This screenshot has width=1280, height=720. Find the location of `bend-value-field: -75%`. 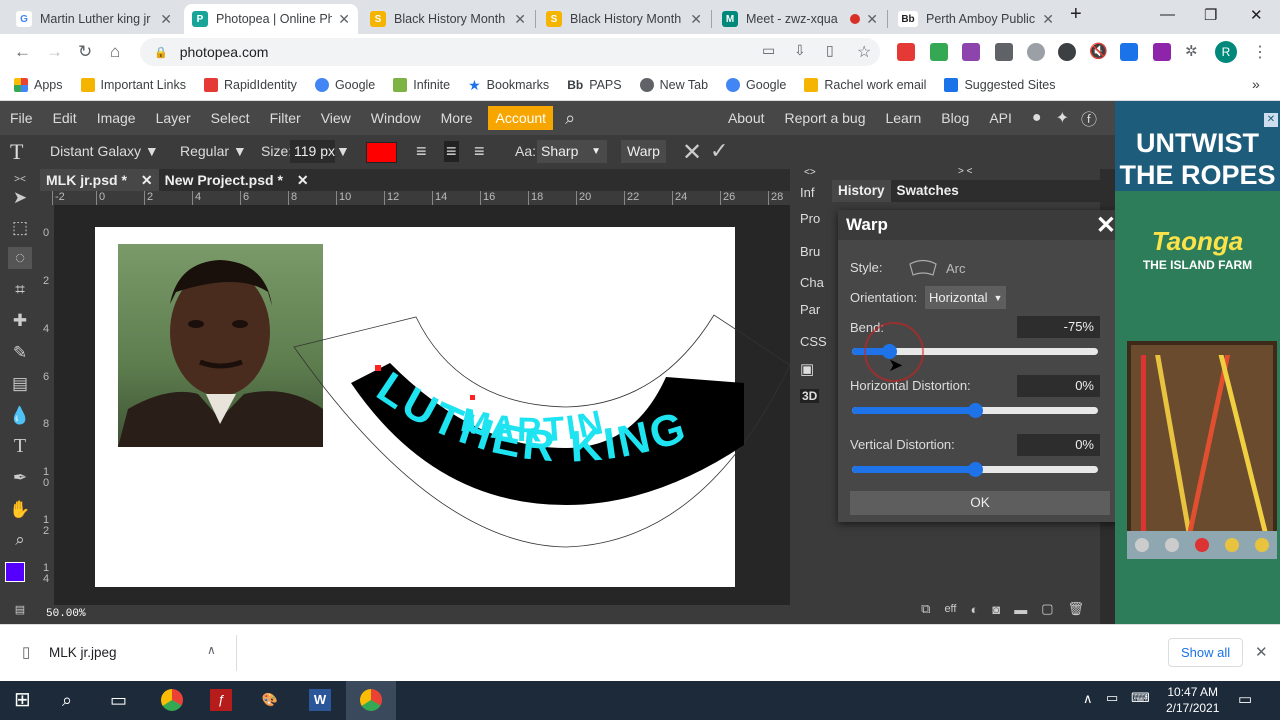

bend-value-field: -75% is located at coordinates (1058, 327).